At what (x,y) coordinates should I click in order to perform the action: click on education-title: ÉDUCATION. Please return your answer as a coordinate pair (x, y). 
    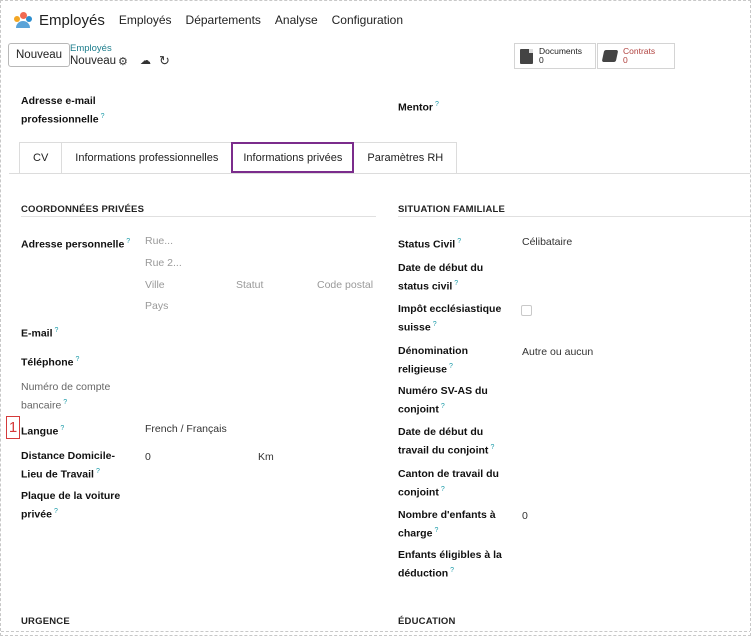
    Looking at the image, I should click on (427, 621).